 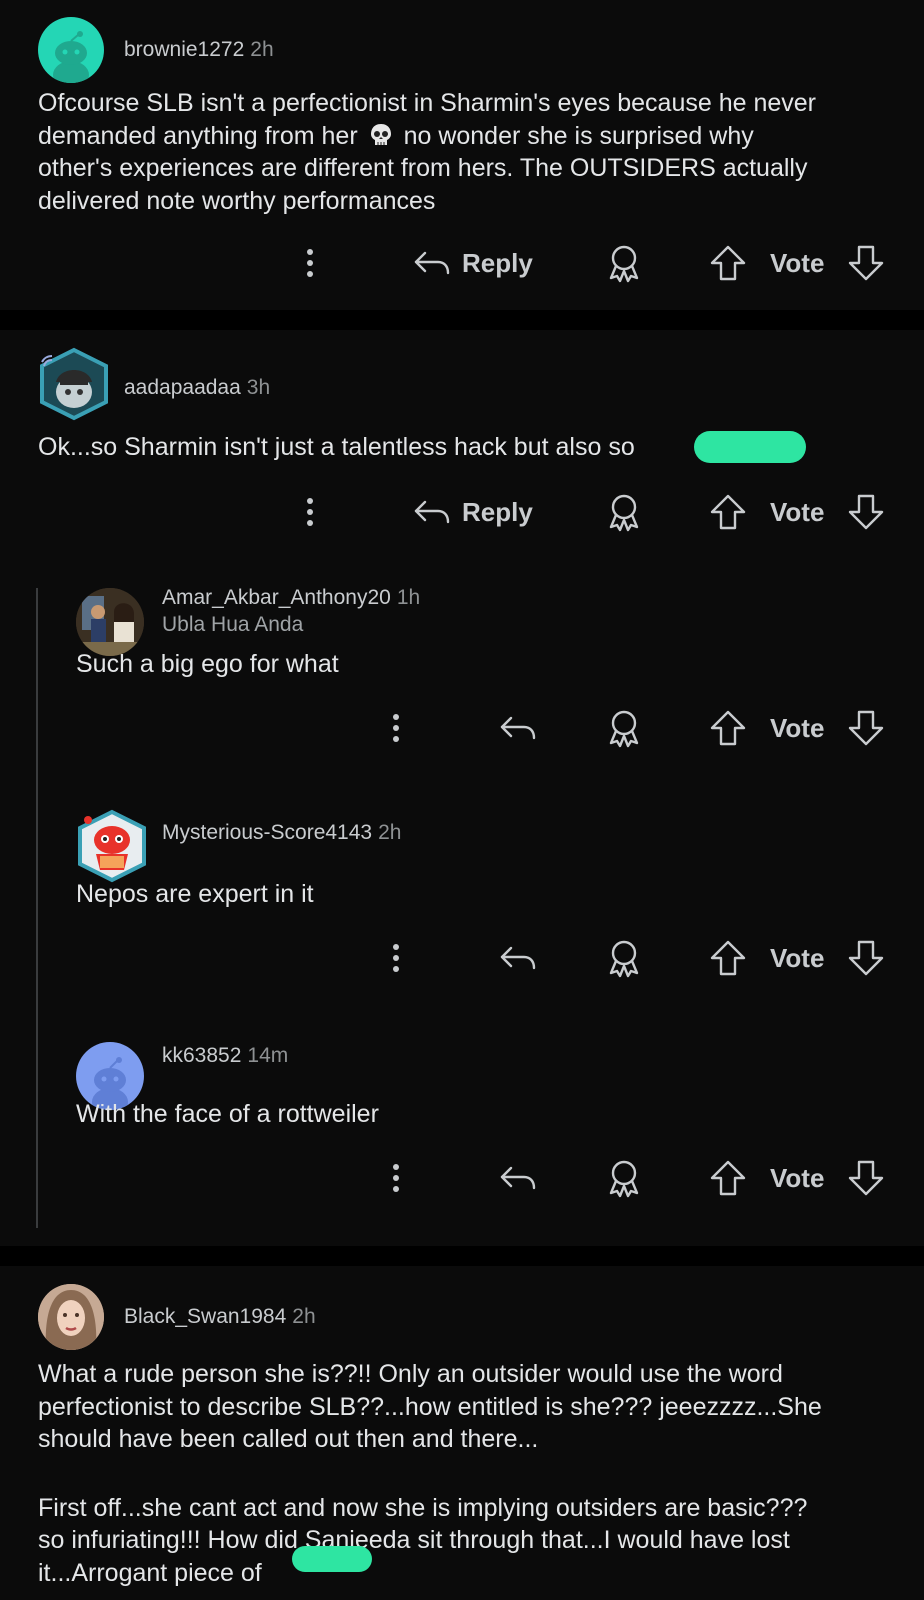 I want to click on skull-emoji-icon, so click(x=380, y=134).